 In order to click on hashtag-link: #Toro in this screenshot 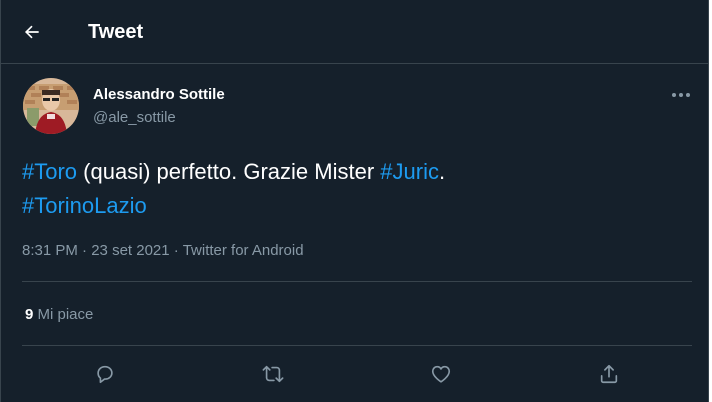, I will do `click(49, 171)`.